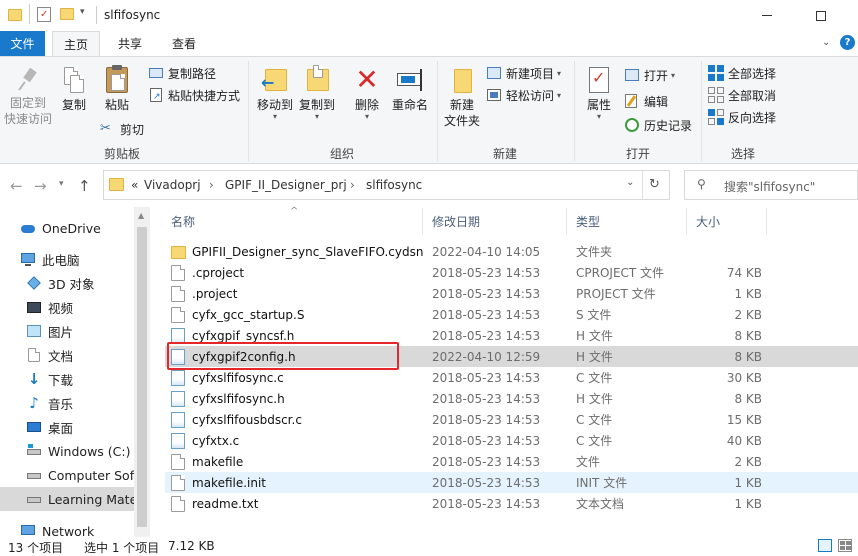 The width and height of the screenshot is (858, 556). I want to click on up-arrow-icon: ↑, so click(84, 186).